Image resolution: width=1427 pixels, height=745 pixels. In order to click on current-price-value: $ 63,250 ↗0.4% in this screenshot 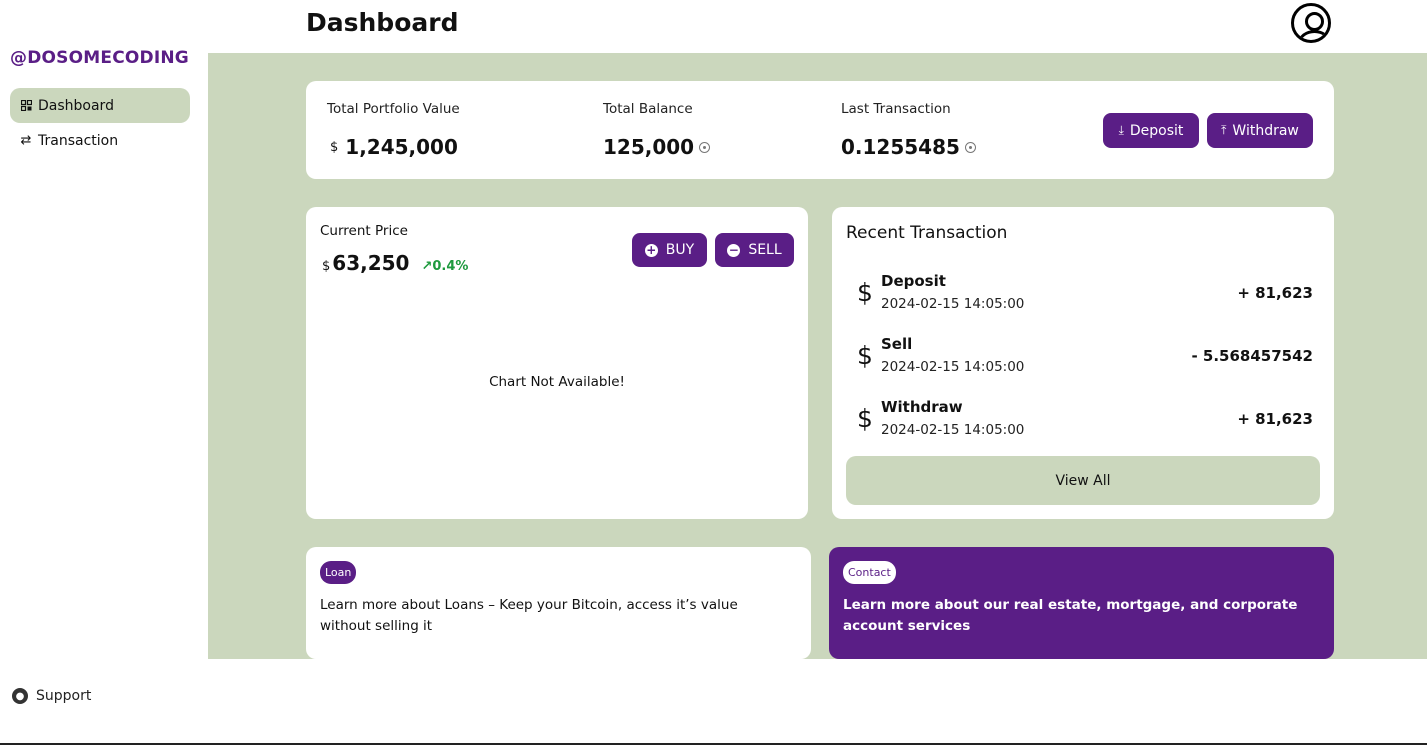, I will do `click(395, 263)`.